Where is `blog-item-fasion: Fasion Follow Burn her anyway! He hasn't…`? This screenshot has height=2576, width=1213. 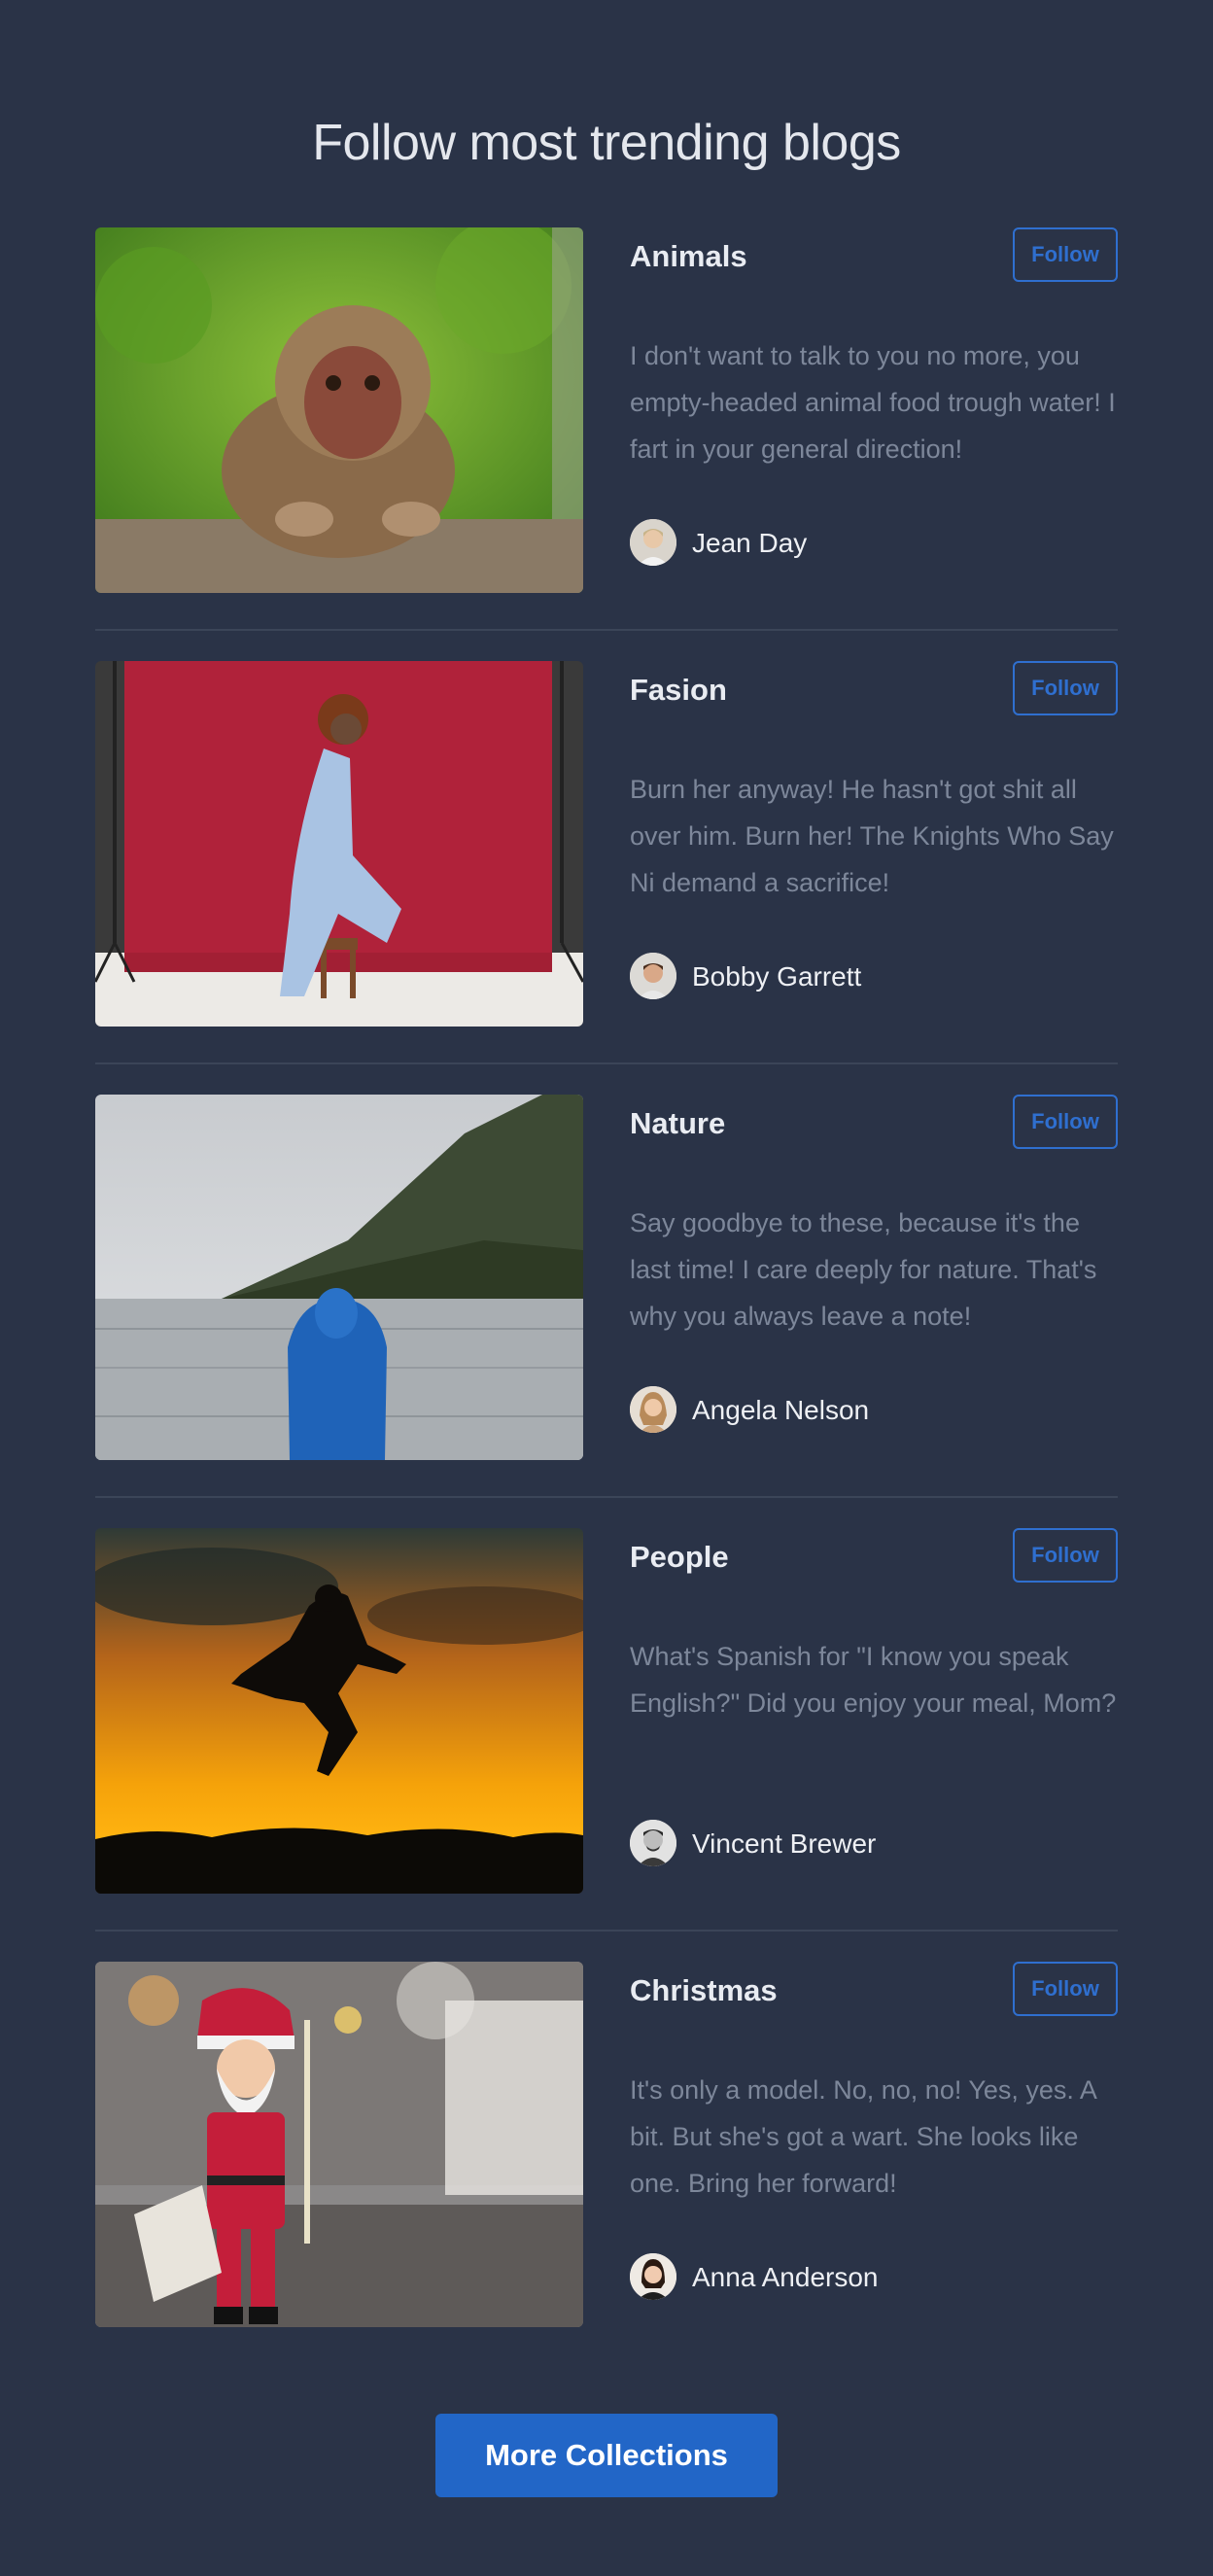
blog-item-fasion: Fasion Follow Burn her anyway! He hasn't… is located at coordinates (606, 844).